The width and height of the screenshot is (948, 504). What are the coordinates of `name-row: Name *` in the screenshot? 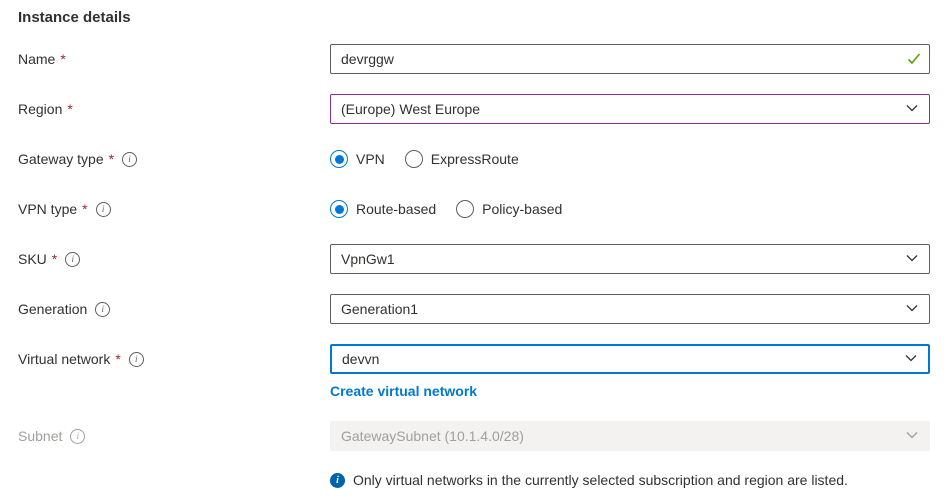 It's located at (474, 59).